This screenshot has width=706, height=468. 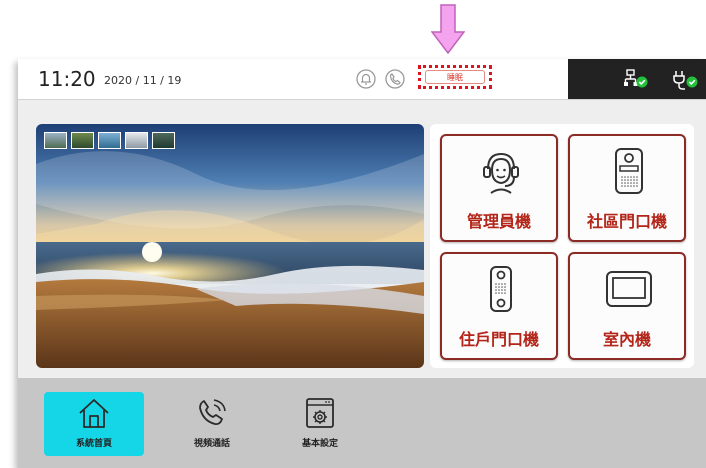 I want to click on clock-time: 11:20, so click(x=67, y=79).